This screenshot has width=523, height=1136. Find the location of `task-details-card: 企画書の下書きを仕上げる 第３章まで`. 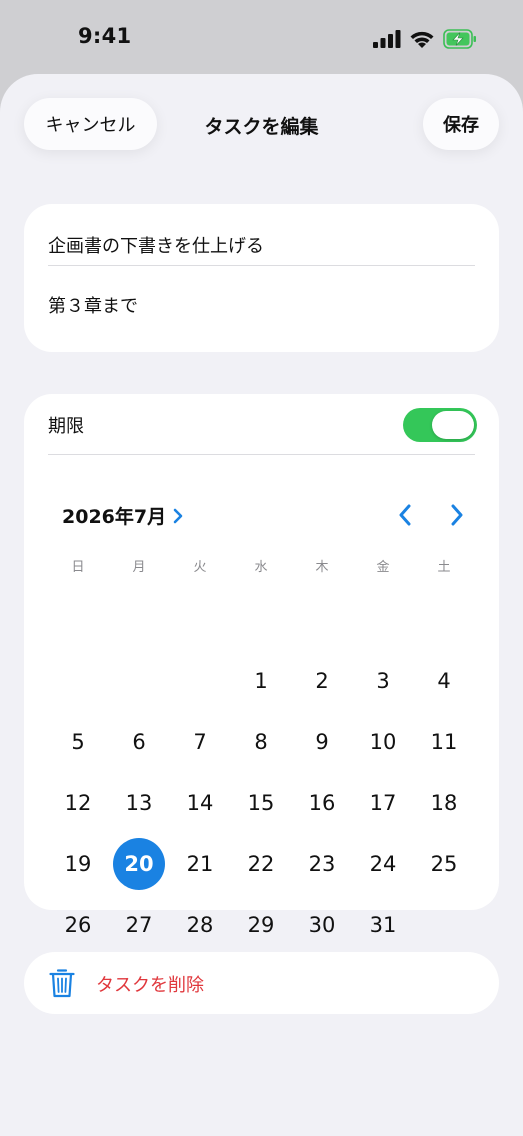

task-details-card: 企画書の下書きを仕上げる 第３章まで is located at coordinates (261, 278).